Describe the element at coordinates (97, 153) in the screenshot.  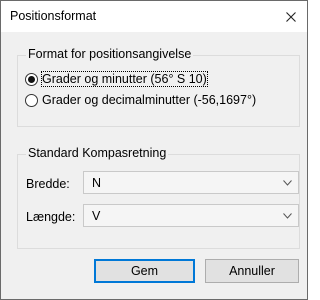
I see `compass-group-legend: Standard Kompasretning` at that location.